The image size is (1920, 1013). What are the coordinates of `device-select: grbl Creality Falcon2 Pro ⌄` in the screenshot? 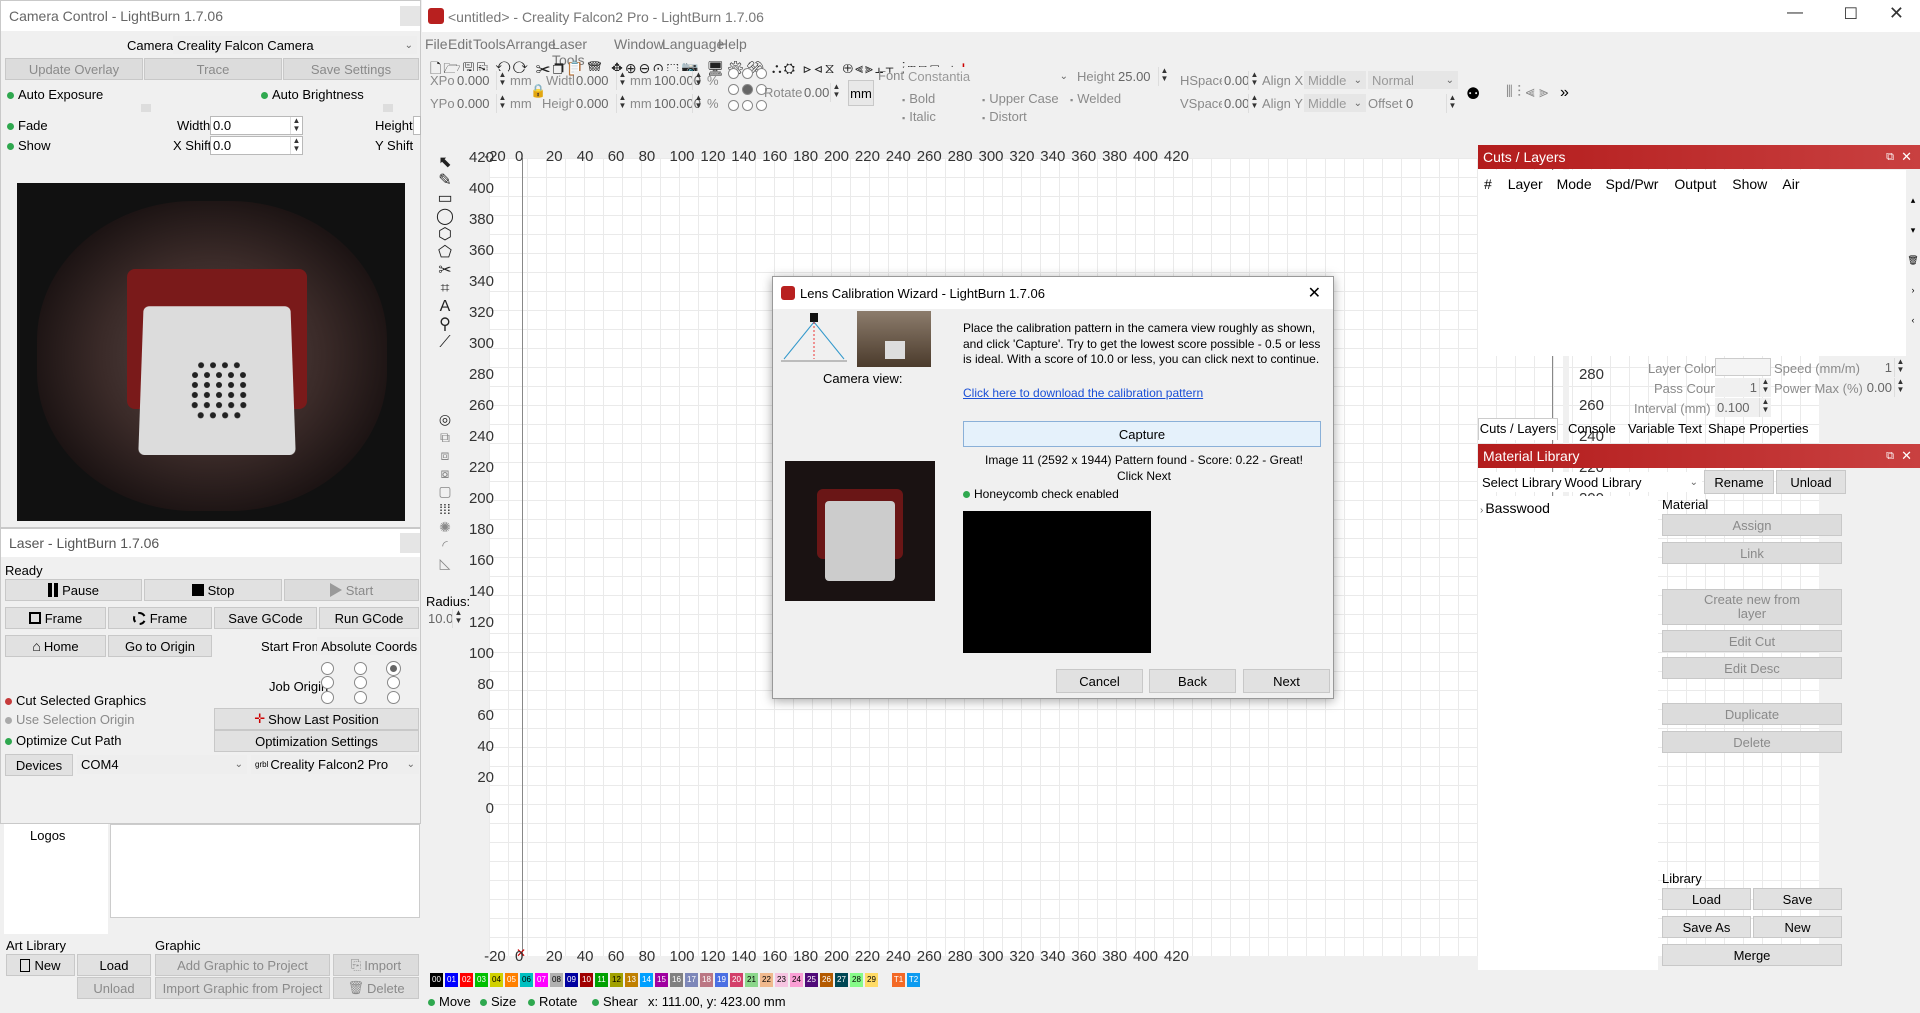 It's located at (335, 764).